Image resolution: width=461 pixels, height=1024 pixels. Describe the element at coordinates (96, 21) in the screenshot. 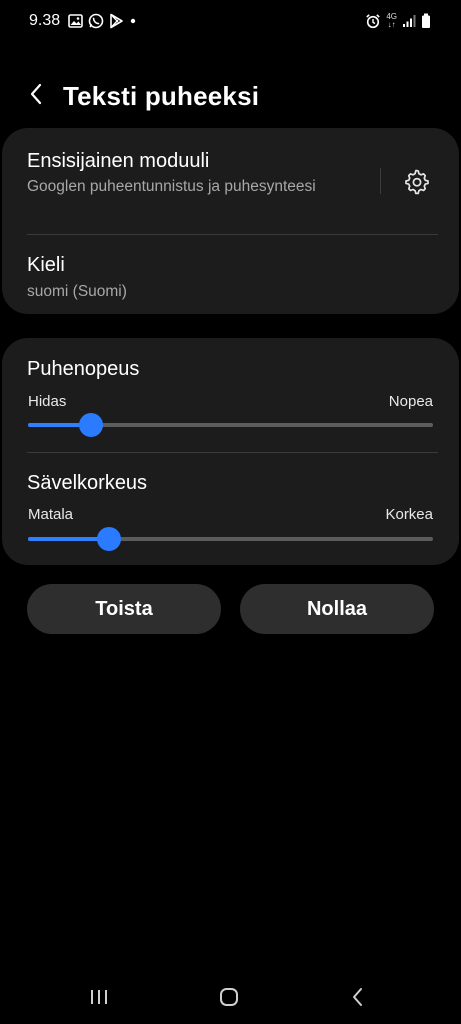

I see `whatsapp-icon` at that location.